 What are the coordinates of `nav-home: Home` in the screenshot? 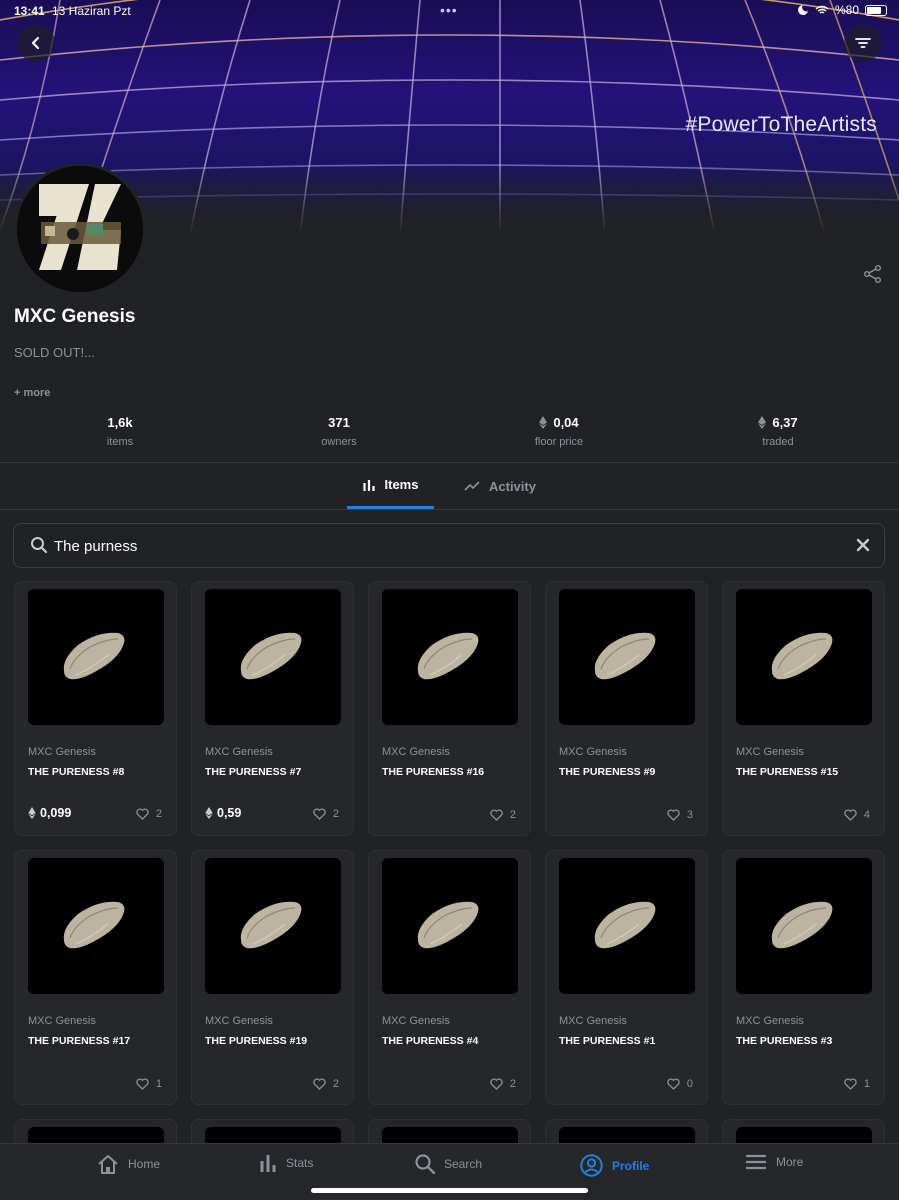 It's located at (128, 1164).